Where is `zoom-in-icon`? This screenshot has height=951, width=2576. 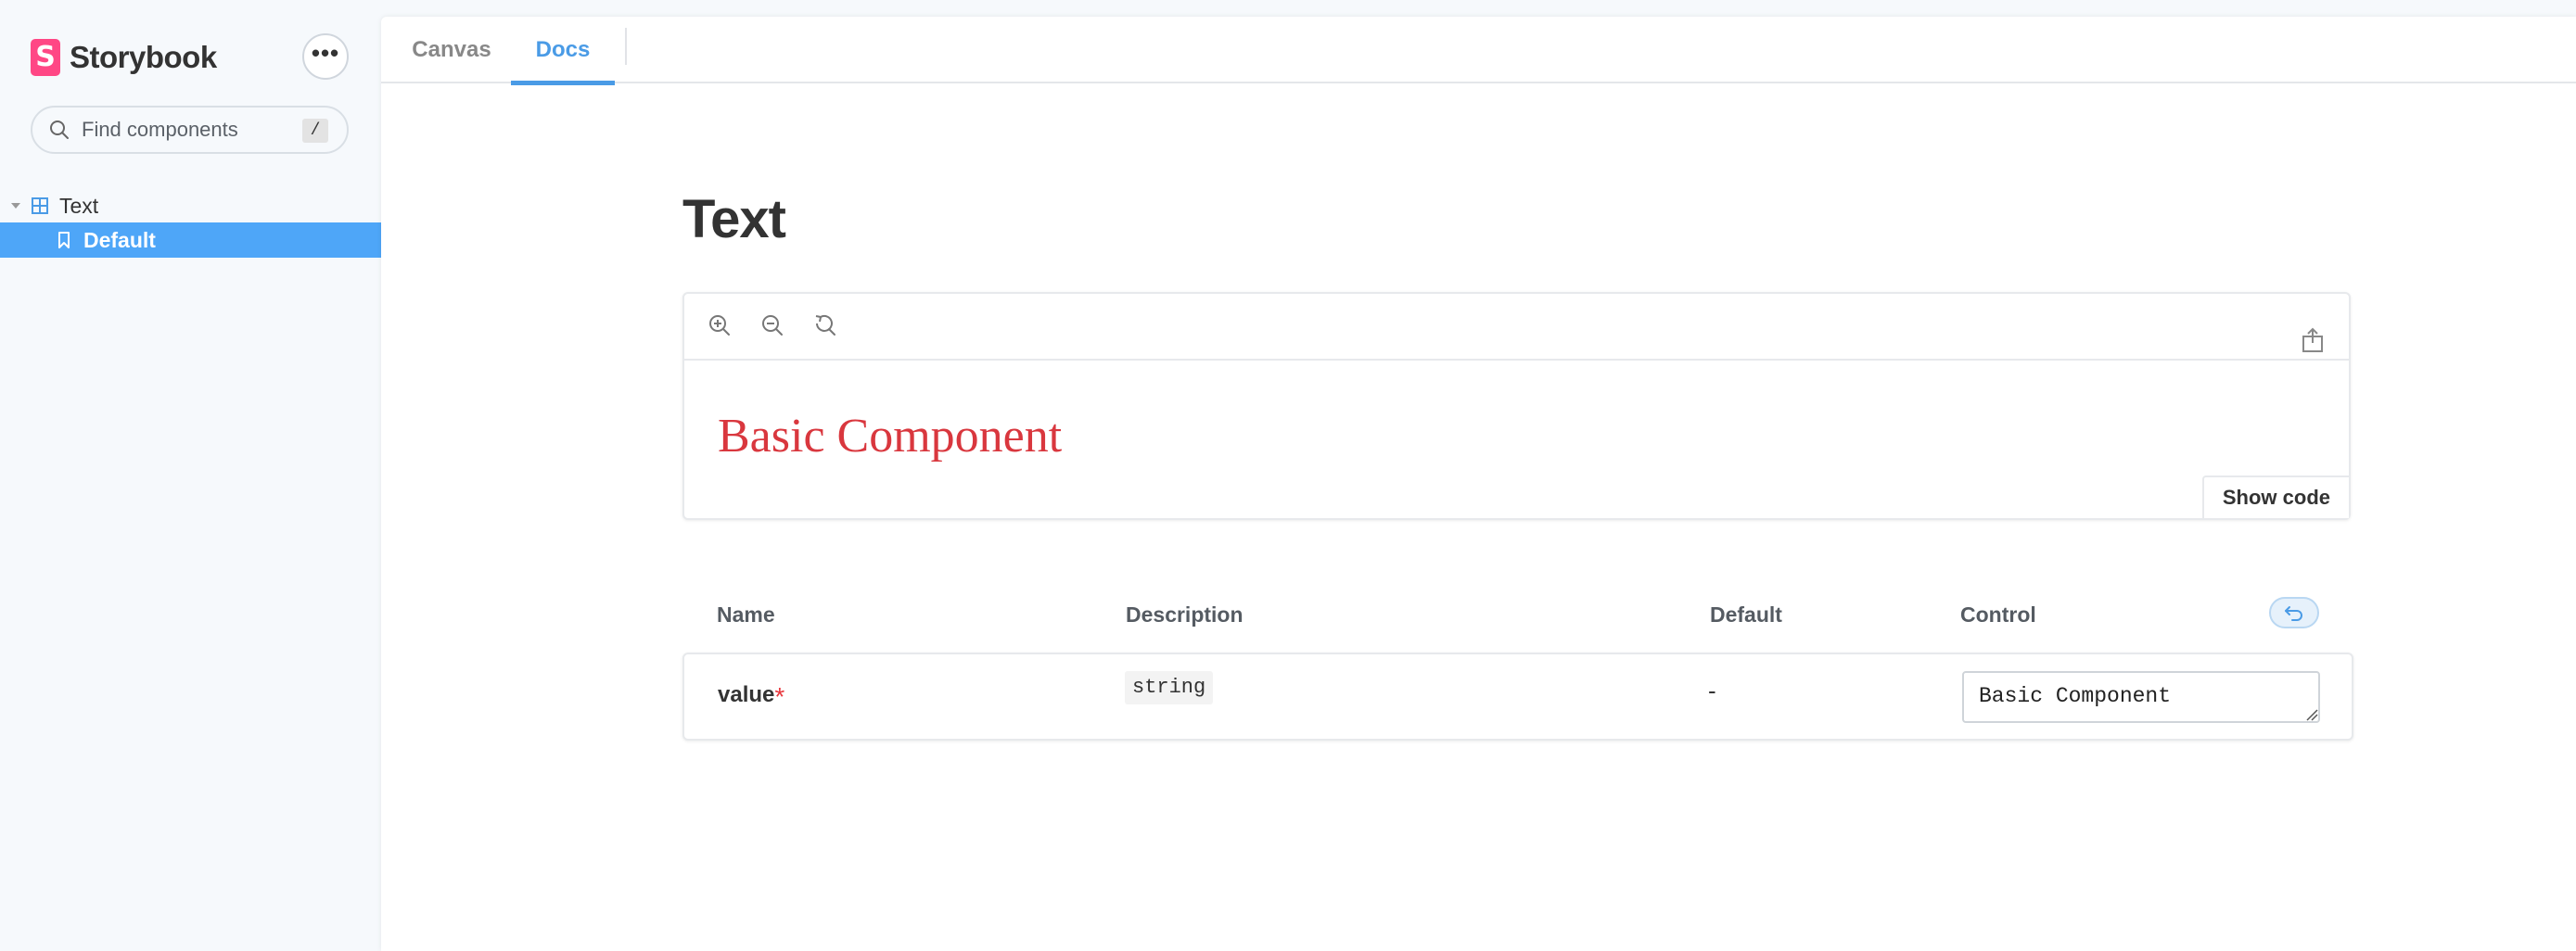 zoom-in-icon is located at coordinates (720, 325).